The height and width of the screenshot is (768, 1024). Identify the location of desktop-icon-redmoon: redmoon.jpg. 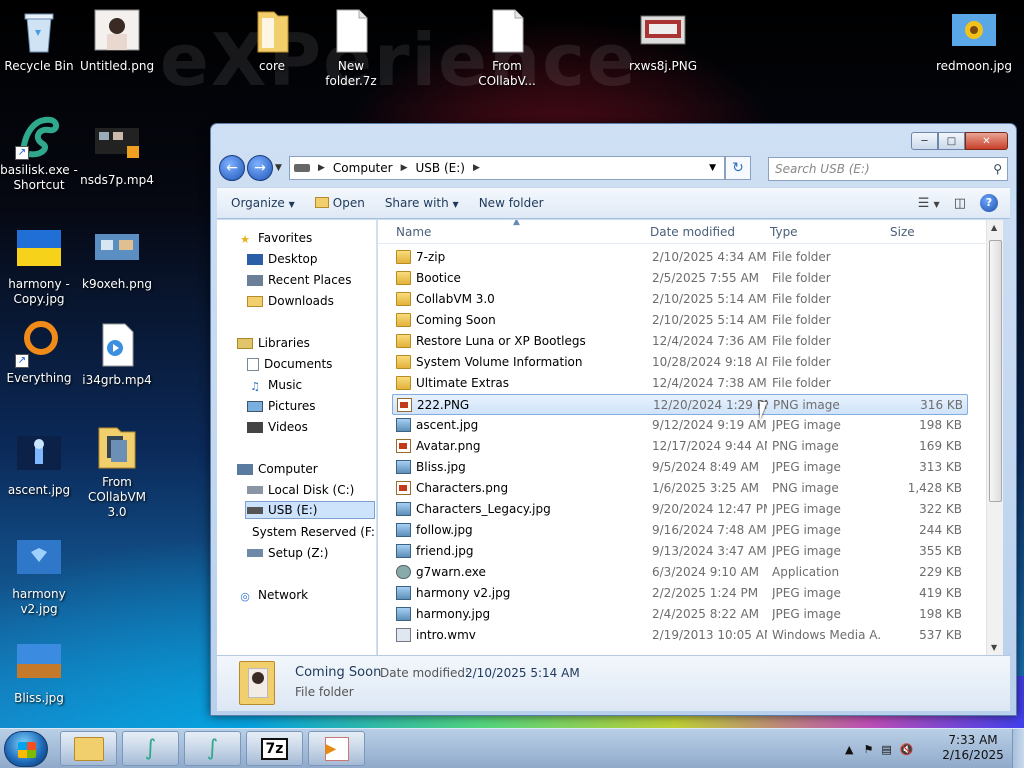
(974, 41).